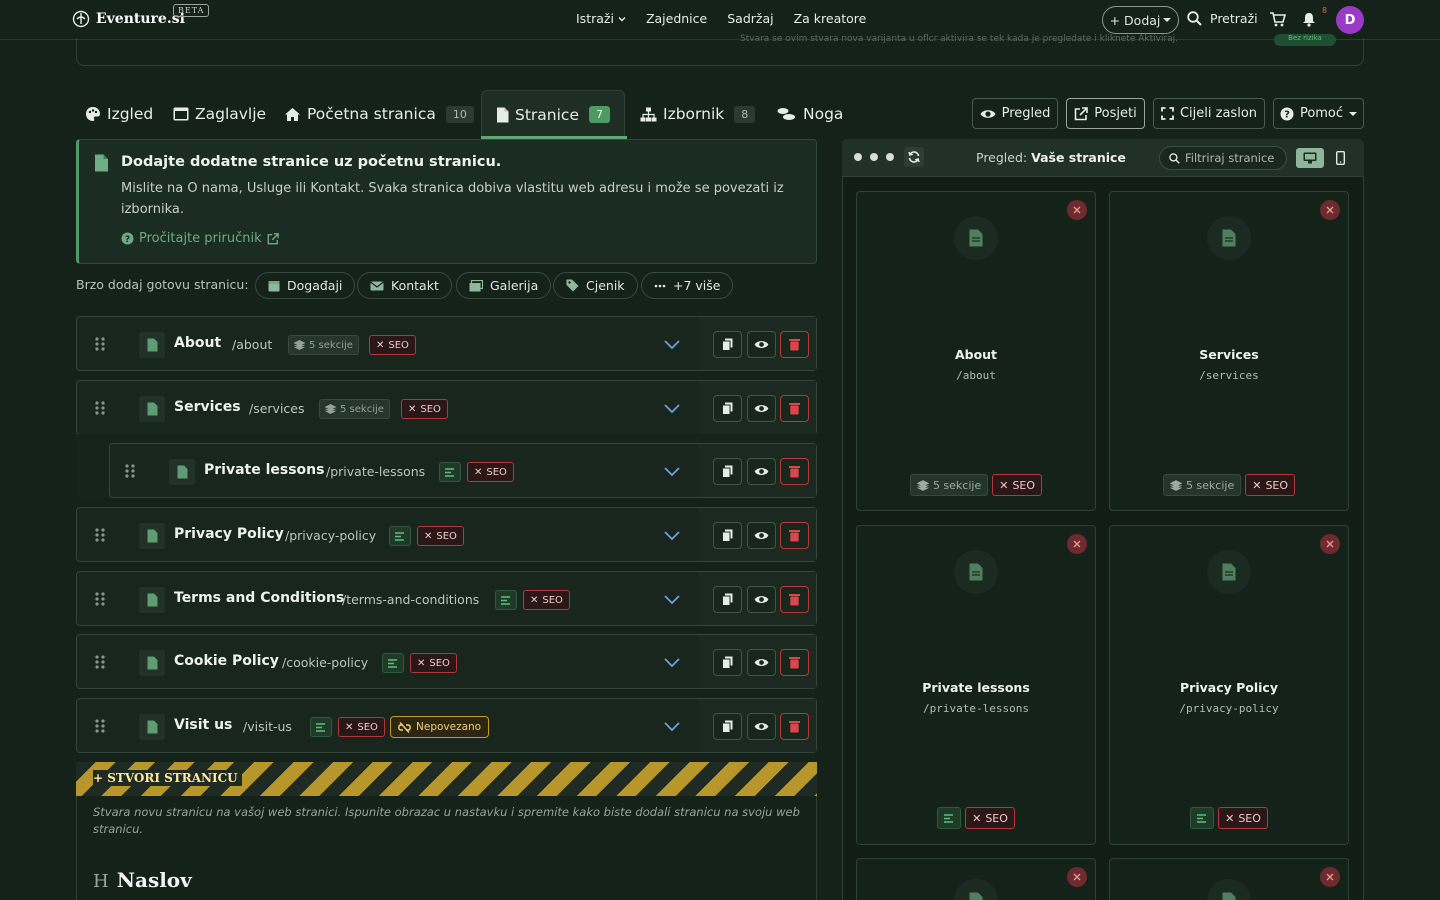 The height and width of the screenshot is (900, 1440). What do you see at coordinates (446, 661) in the screenshot?
I see `page-row-cookie-policy: Cookie Policy /cookie-policy ✕ SEO` at bounding box center [446, 661].